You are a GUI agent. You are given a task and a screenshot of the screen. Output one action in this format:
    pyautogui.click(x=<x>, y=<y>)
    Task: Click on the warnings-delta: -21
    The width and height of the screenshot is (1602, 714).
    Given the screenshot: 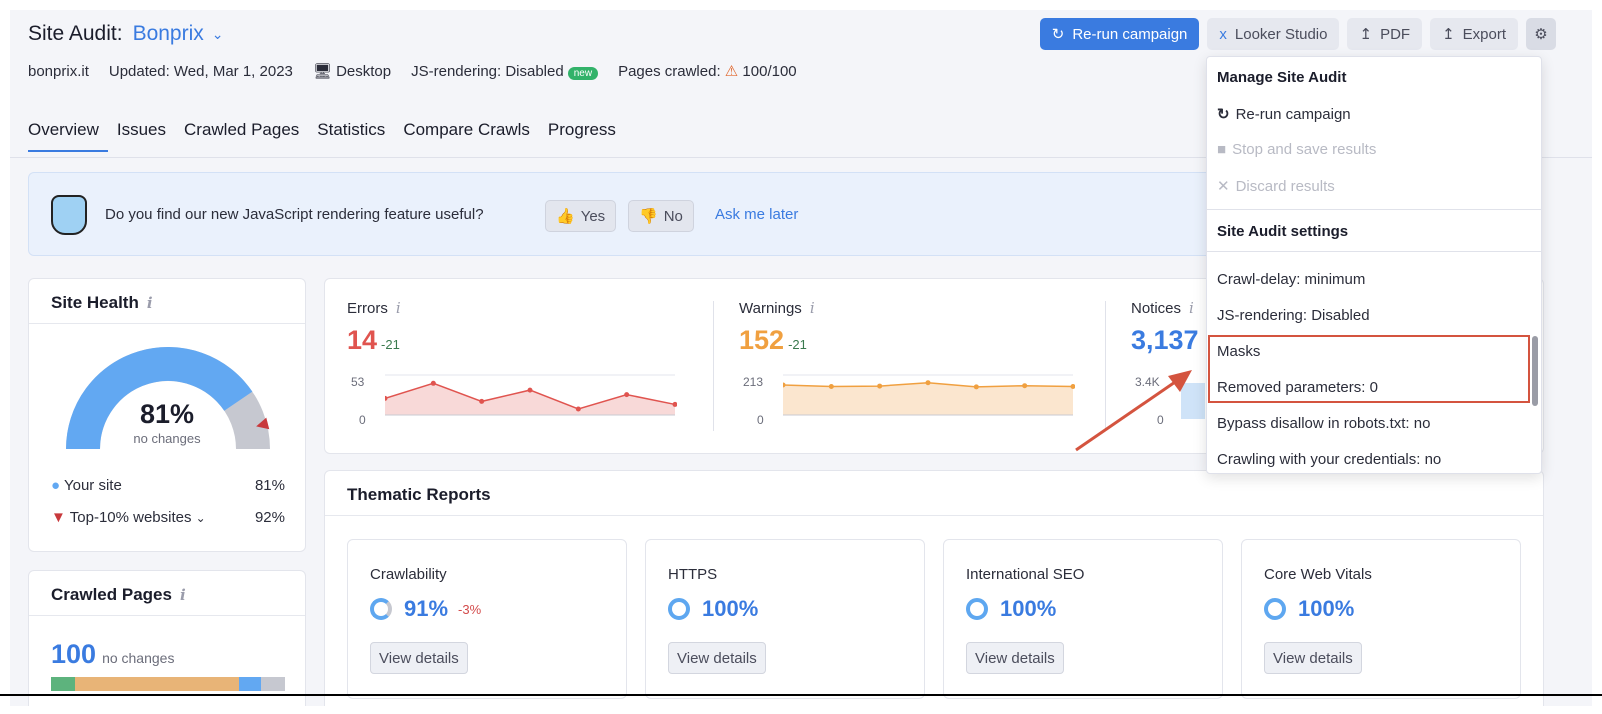 What is the action you would take?
    pyautogui.click(x=797, y=344)
    